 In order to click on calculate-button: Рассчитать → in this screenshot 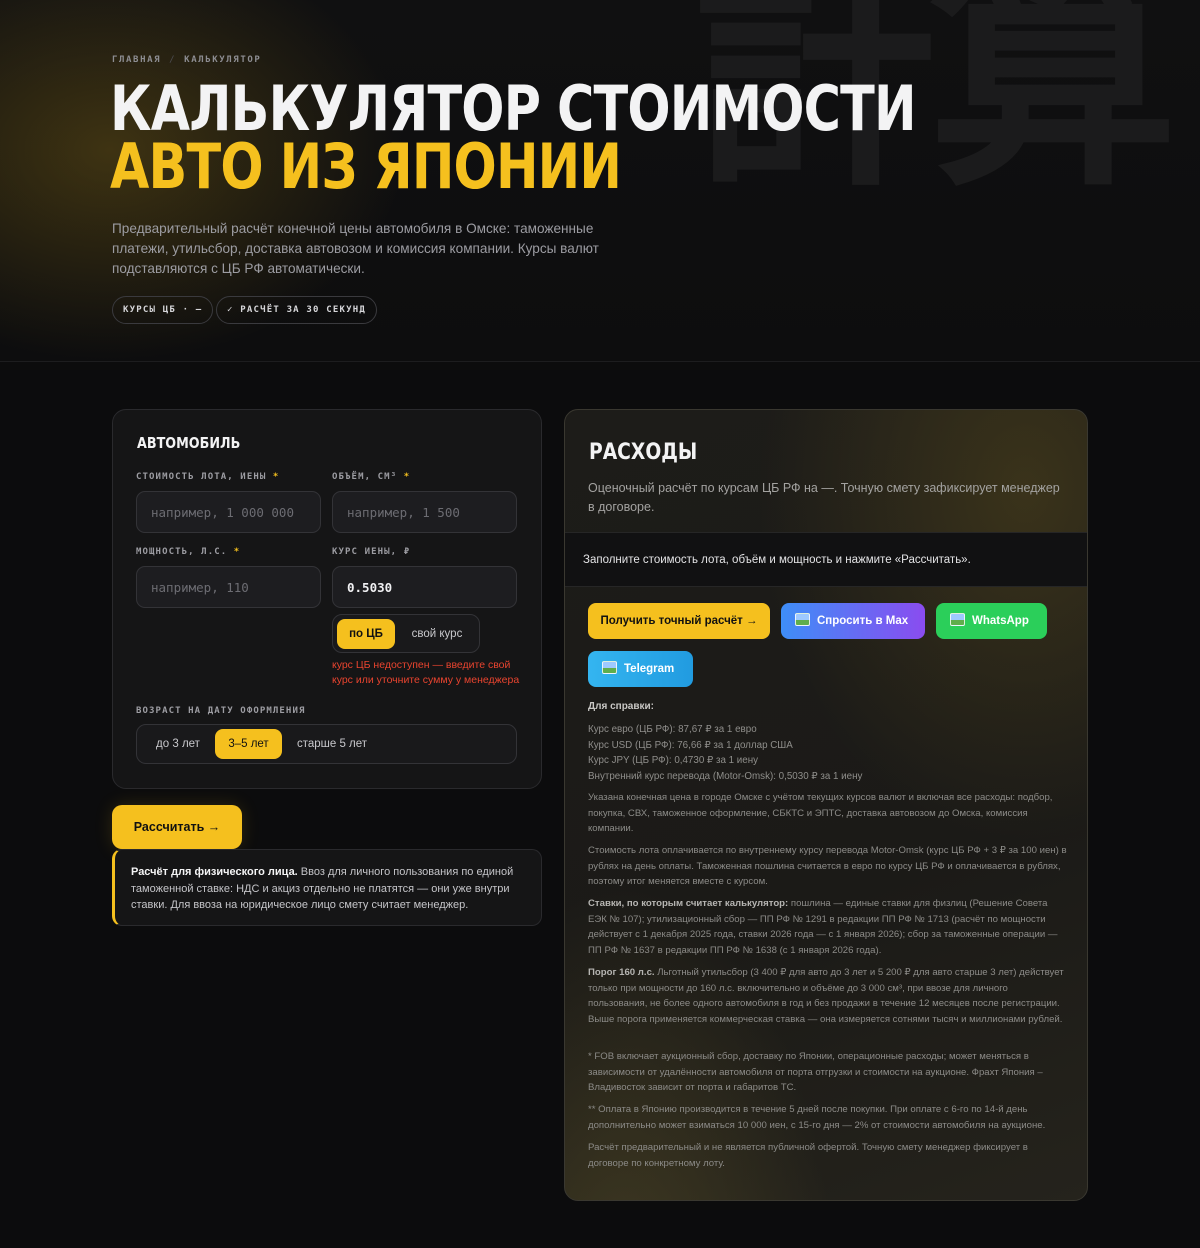, I will do `click(177, 827)`.